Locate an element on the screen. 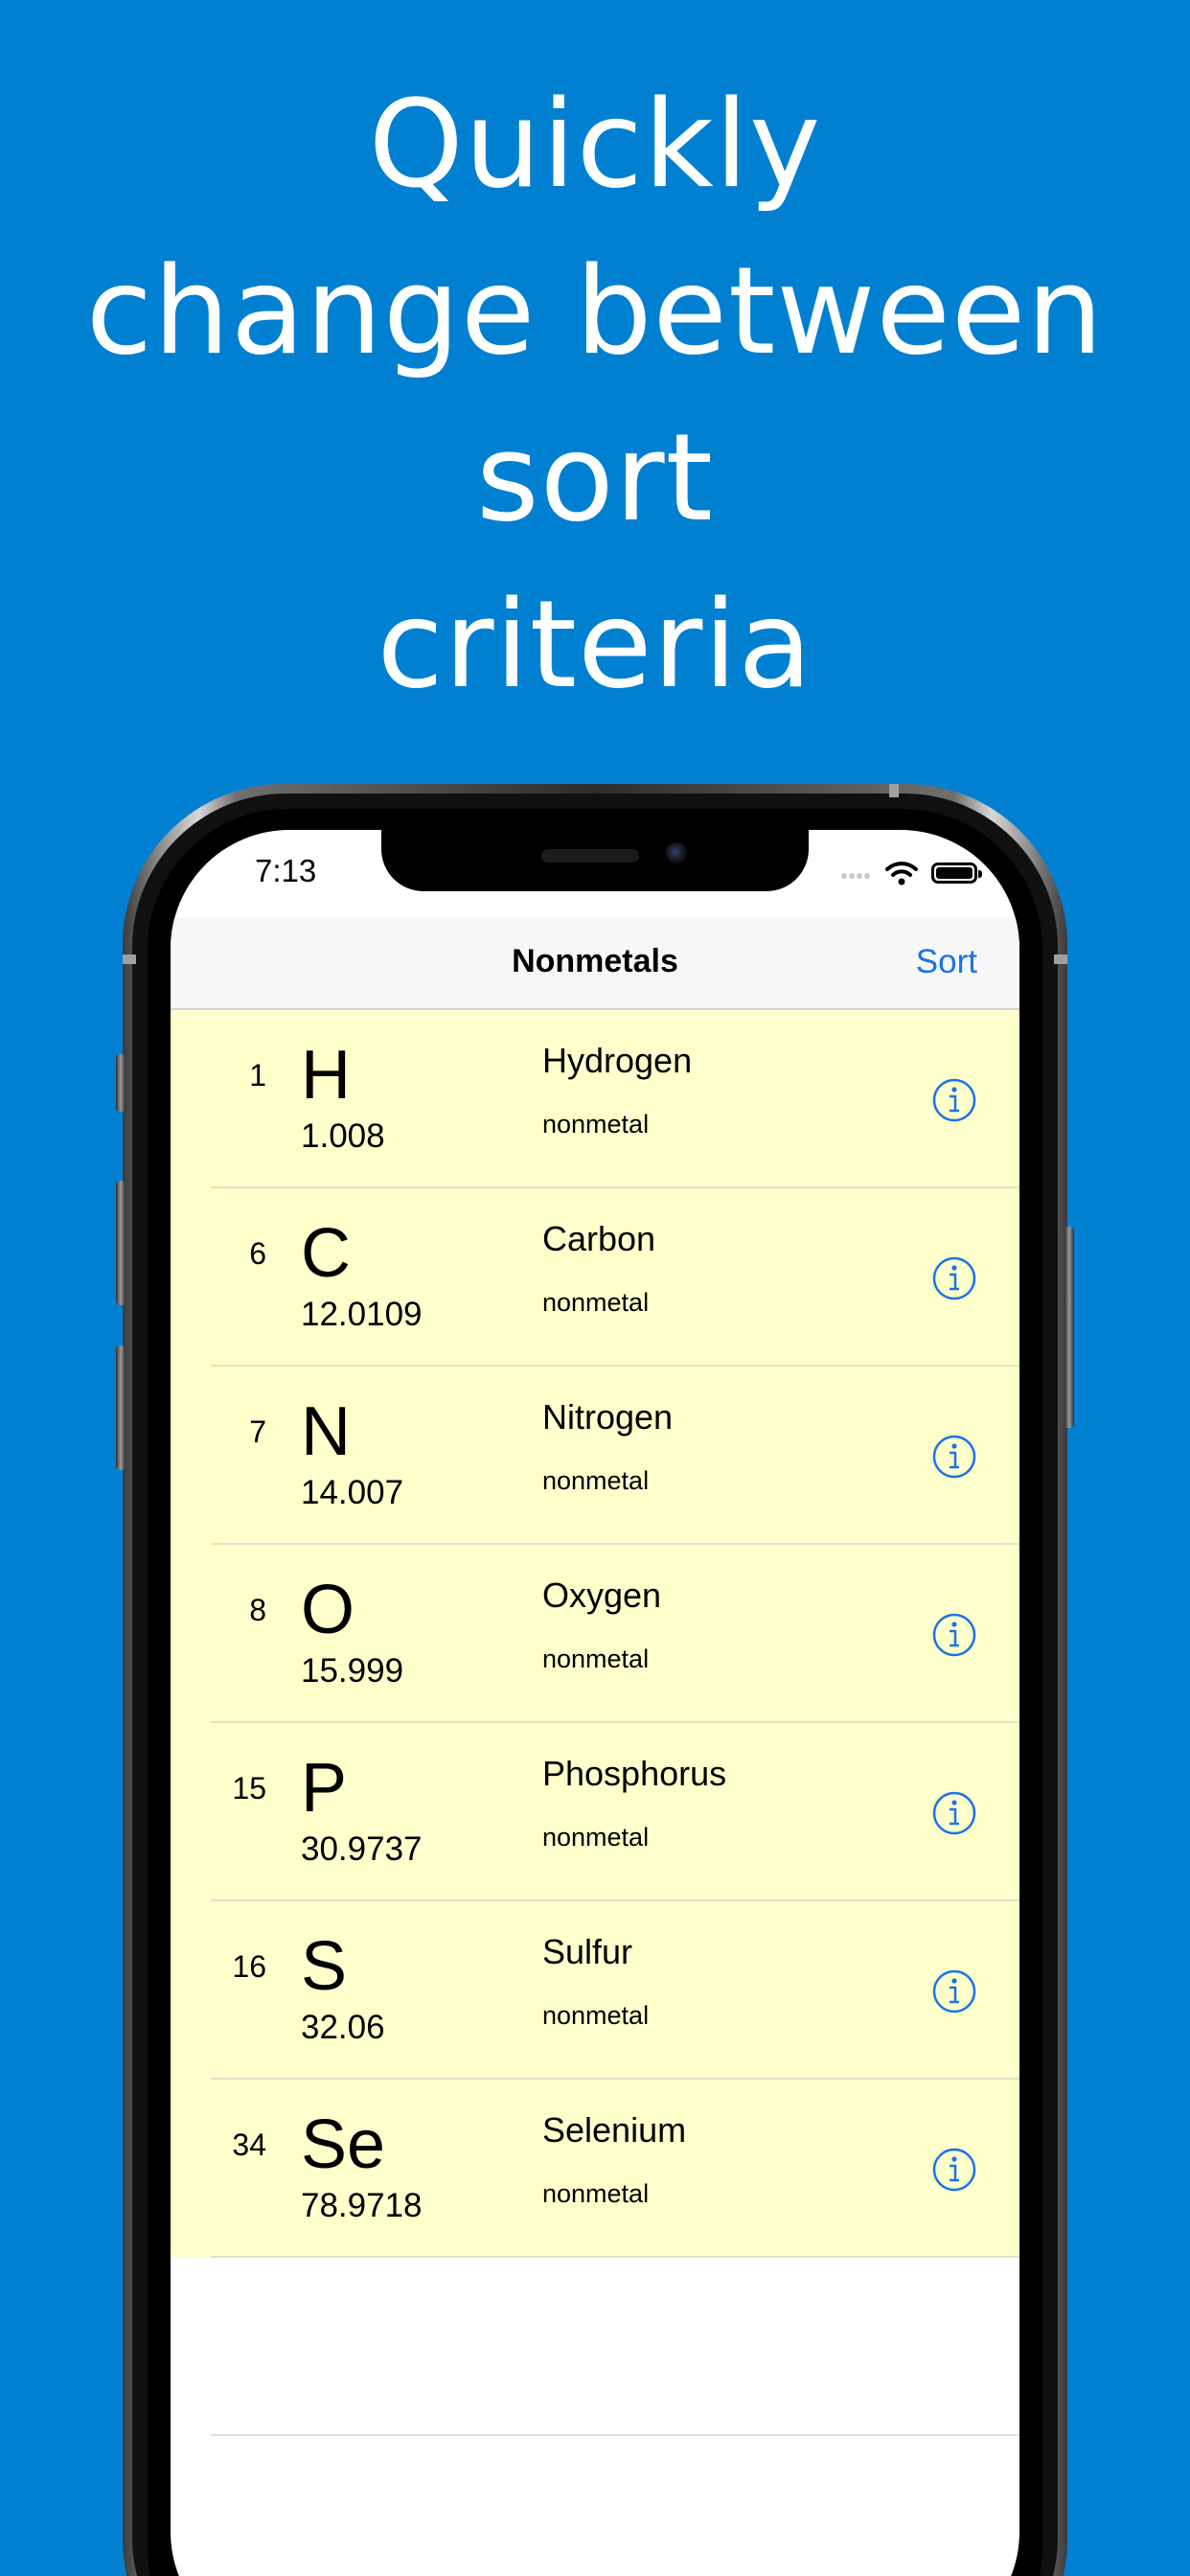  status-icons is located at coordinates (912, 873).